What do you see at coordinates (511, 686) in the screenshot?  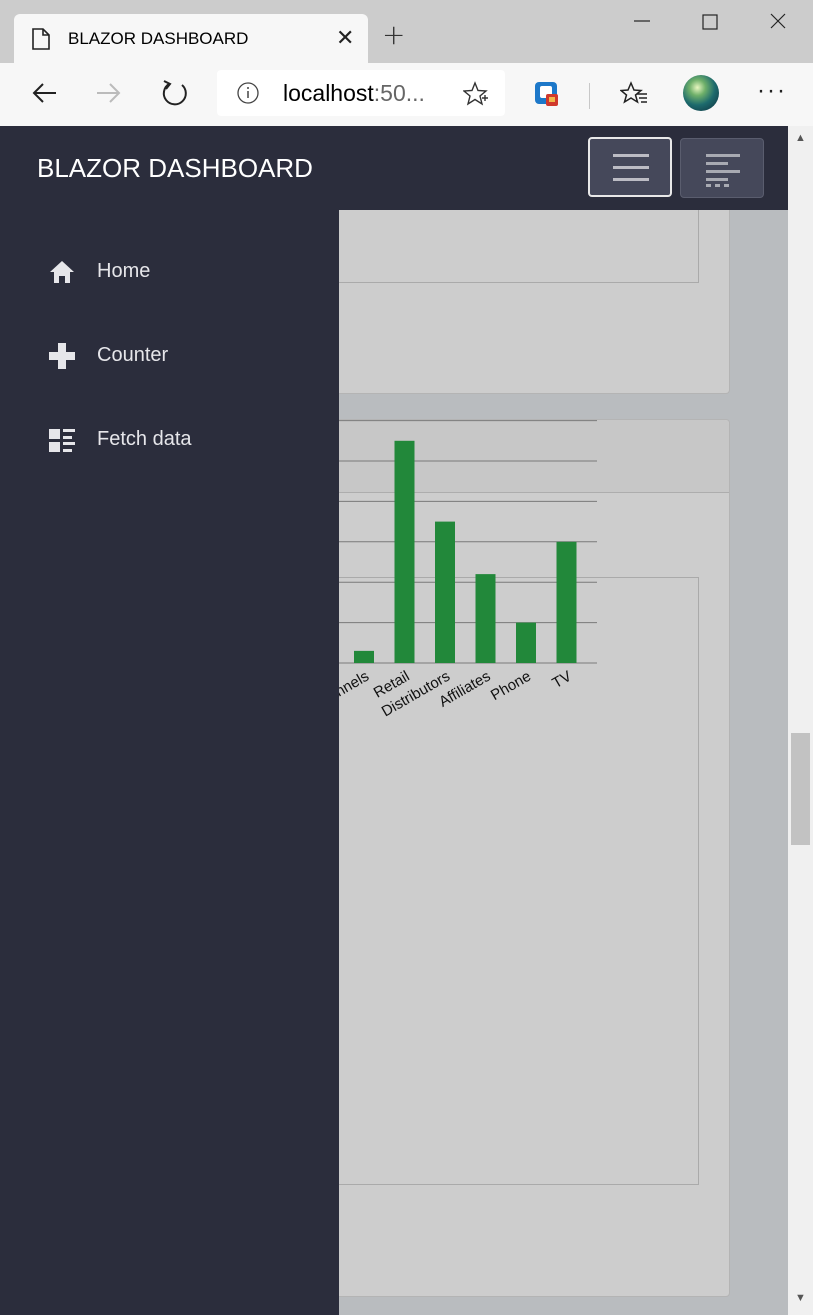 I see `chart-x-tick-label: Phone` at bounding box center [511, 686].